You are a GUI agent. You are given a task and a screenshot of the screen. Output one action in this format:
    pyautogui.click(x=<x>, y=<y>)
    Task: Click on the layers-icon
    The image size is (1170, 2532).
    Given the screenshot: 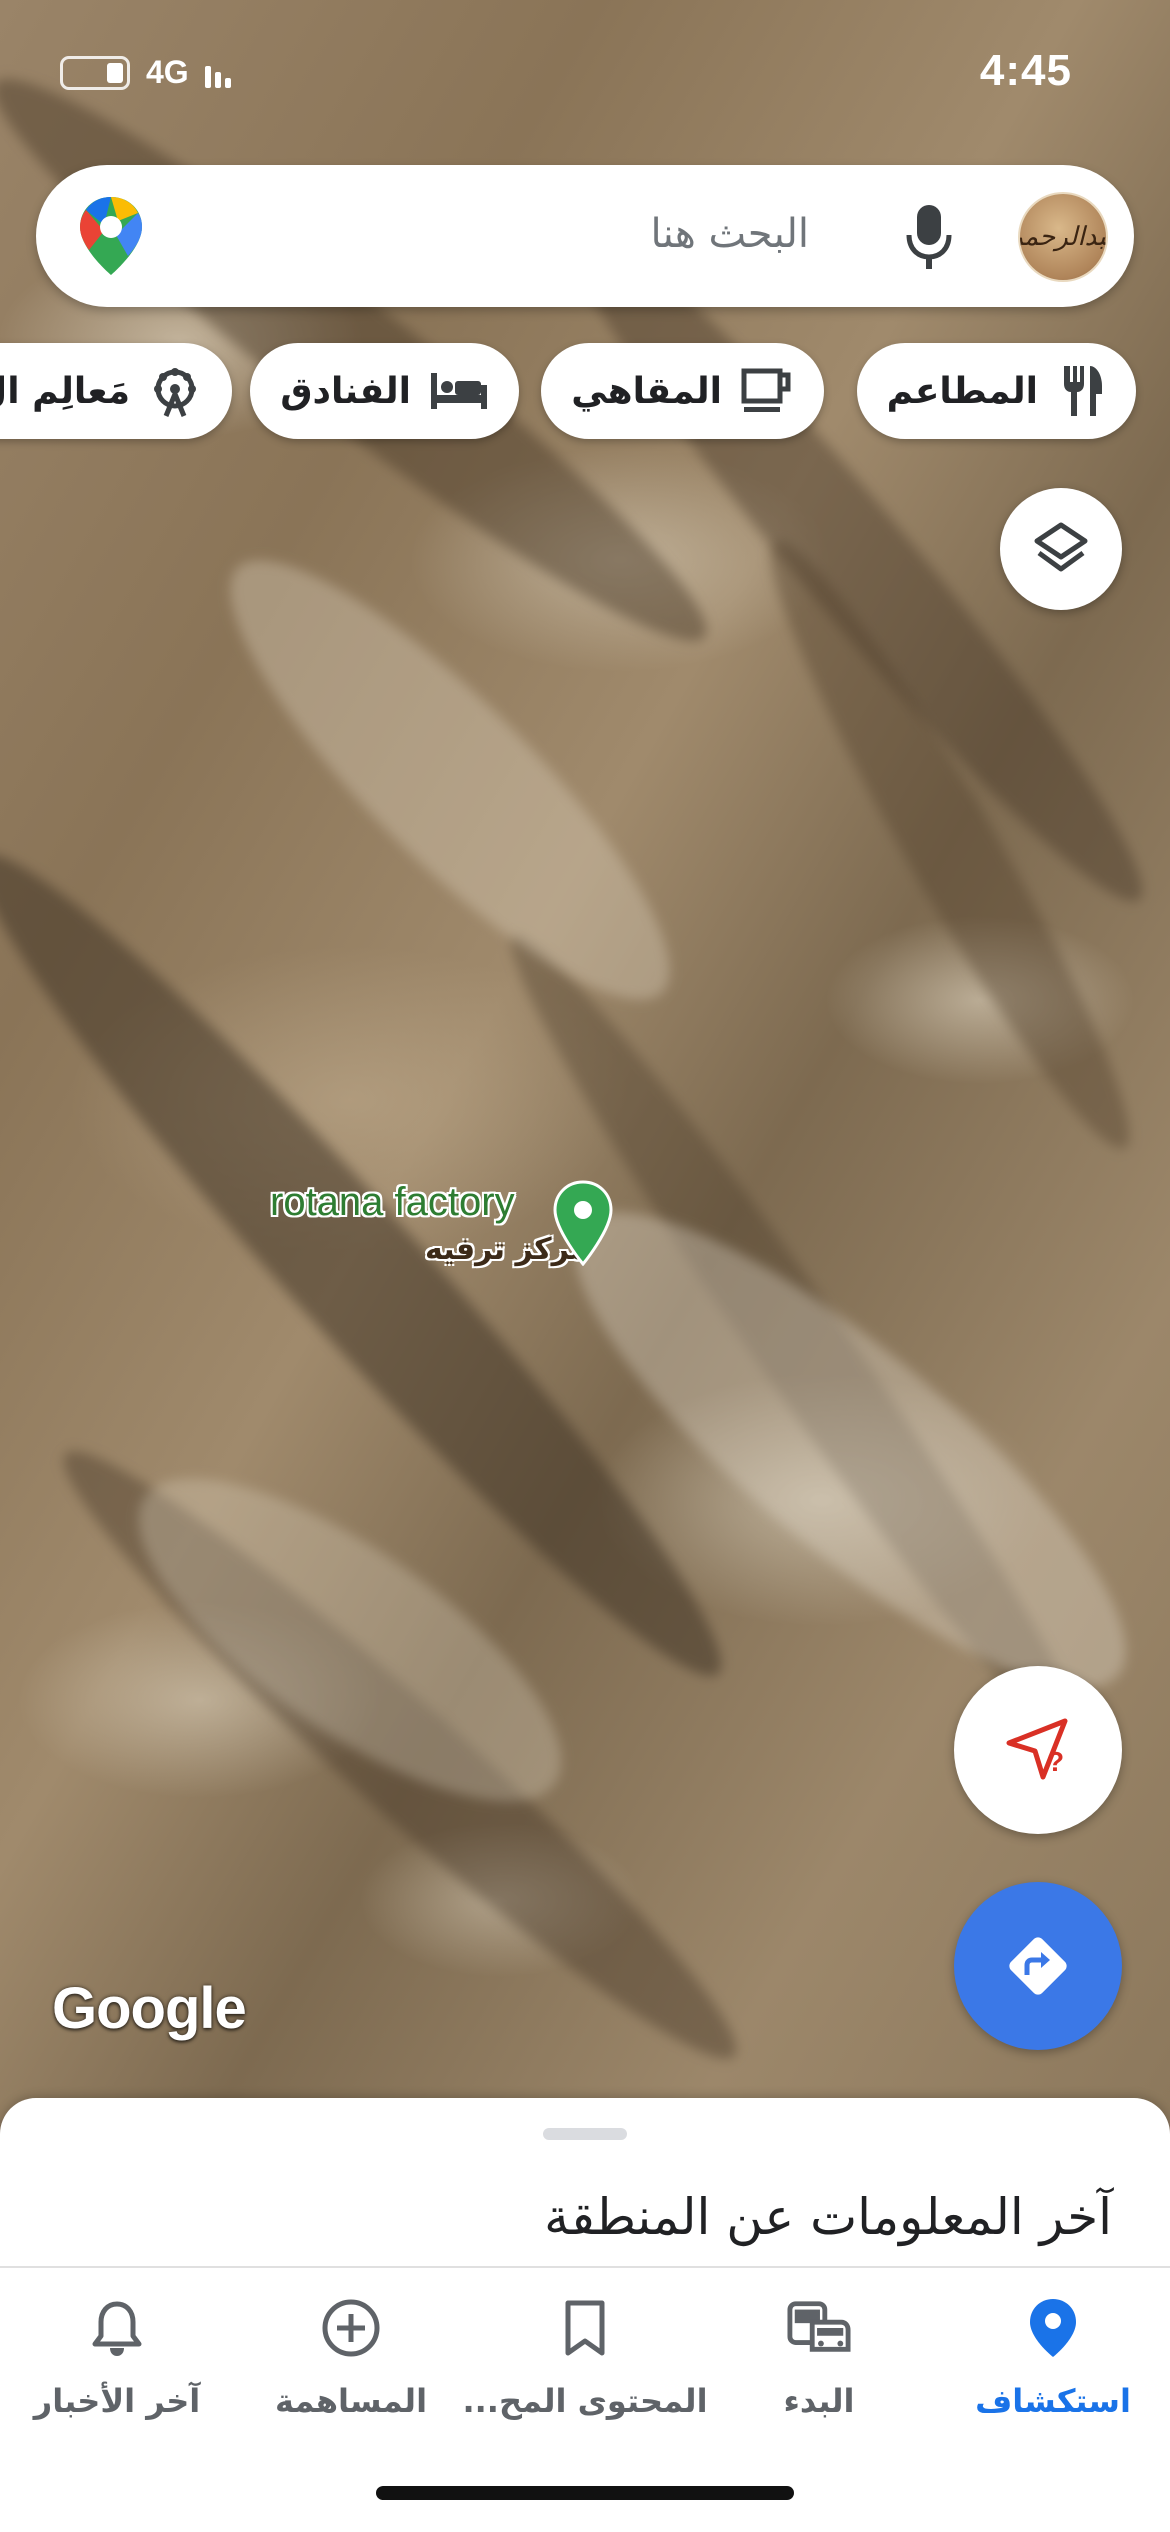 What is the action you would take?
    pyautogui.click(x=1061, y=547)
    